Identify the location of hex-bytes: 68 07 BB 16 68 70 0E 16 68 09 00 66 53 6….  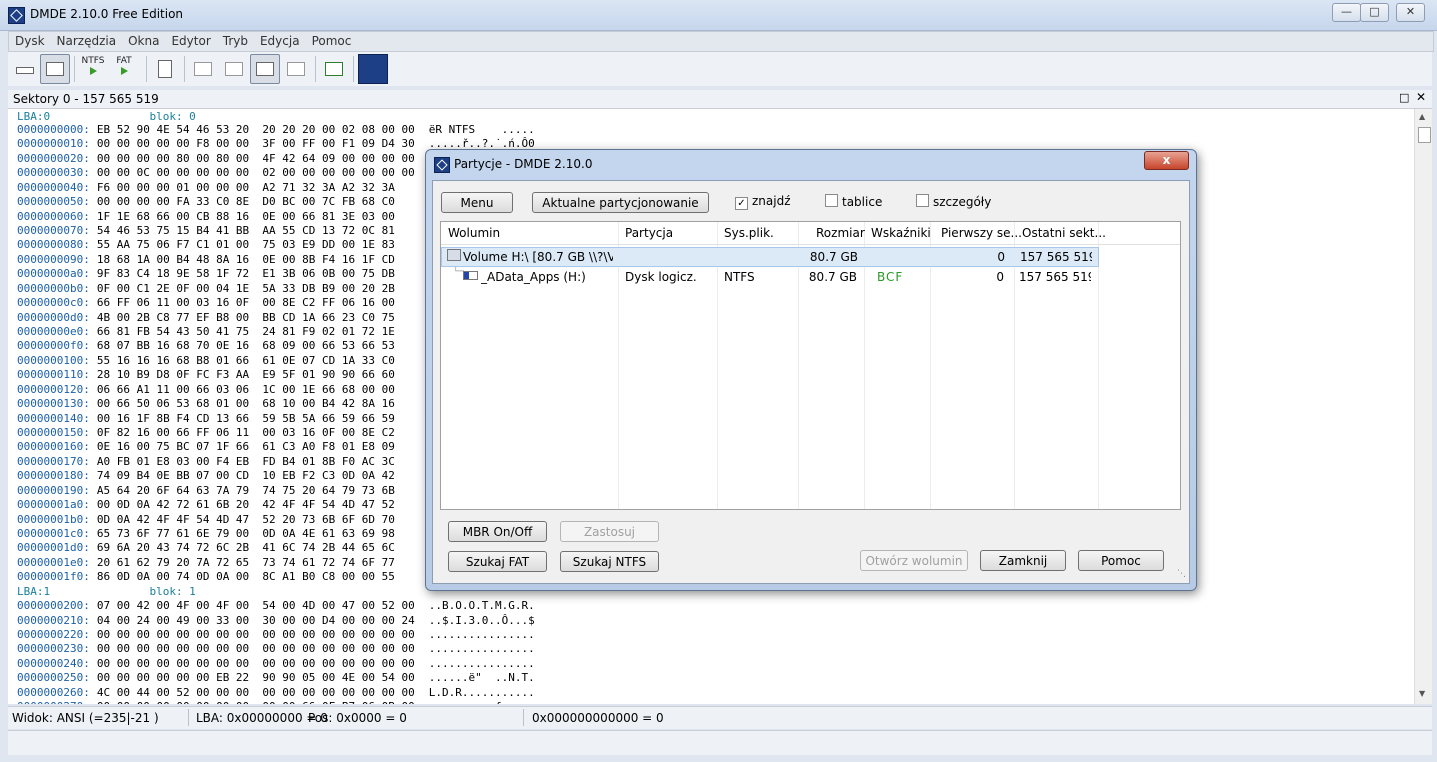
(246, 345).